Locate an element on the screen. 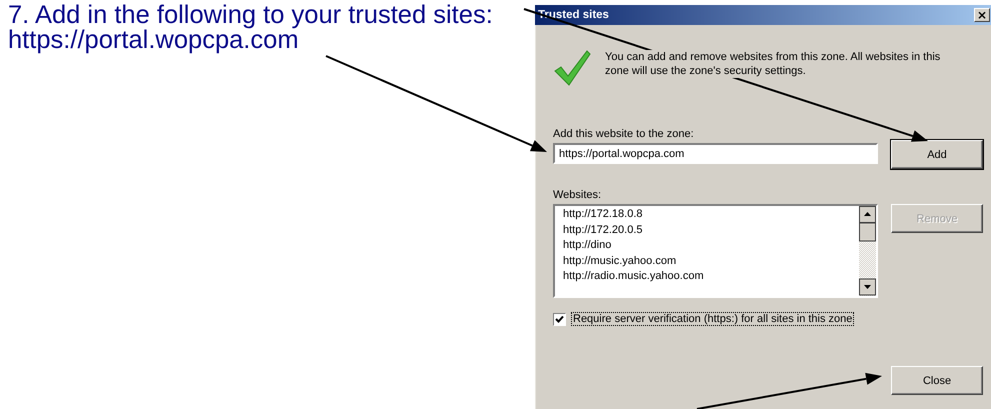 The height and width of the screenshot is (409, 991). checkbox-label: Require server verification (https:) for all sites in this zone is located at coordinates (712, 319).